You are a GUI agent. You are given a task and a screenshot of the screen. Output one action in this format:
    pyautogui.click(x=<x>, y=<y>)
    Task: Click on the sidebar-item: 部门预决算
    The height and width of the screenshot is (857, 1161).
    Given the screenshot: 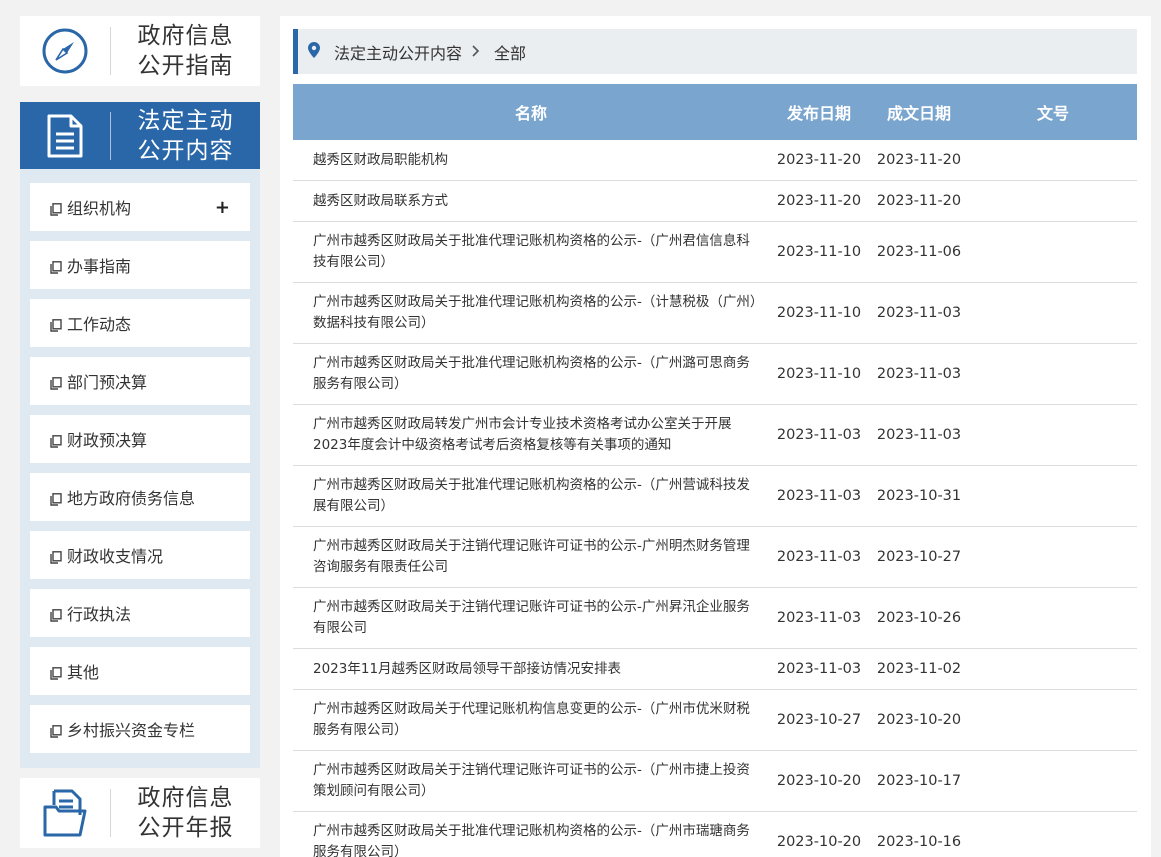 What is the action you would take?
    pyautogui.click(x=140, y=381)
    